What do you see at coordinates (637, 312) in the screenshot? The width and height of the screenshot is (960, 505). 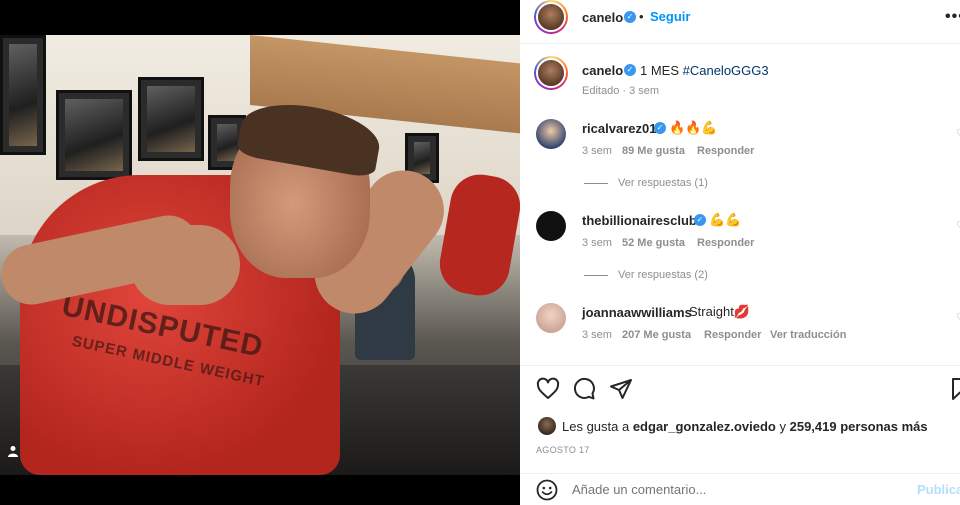 I see `comment-username: joannaawwilliams` at bounding box center [637, 312].